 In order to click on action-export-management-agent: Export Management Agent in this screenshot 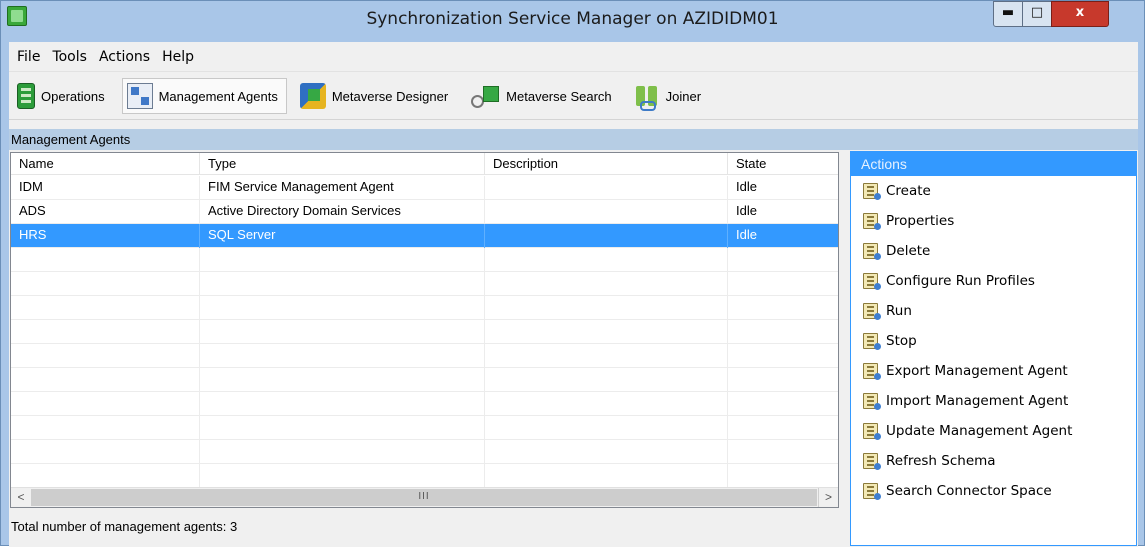, I will do `click(993, 371)`.